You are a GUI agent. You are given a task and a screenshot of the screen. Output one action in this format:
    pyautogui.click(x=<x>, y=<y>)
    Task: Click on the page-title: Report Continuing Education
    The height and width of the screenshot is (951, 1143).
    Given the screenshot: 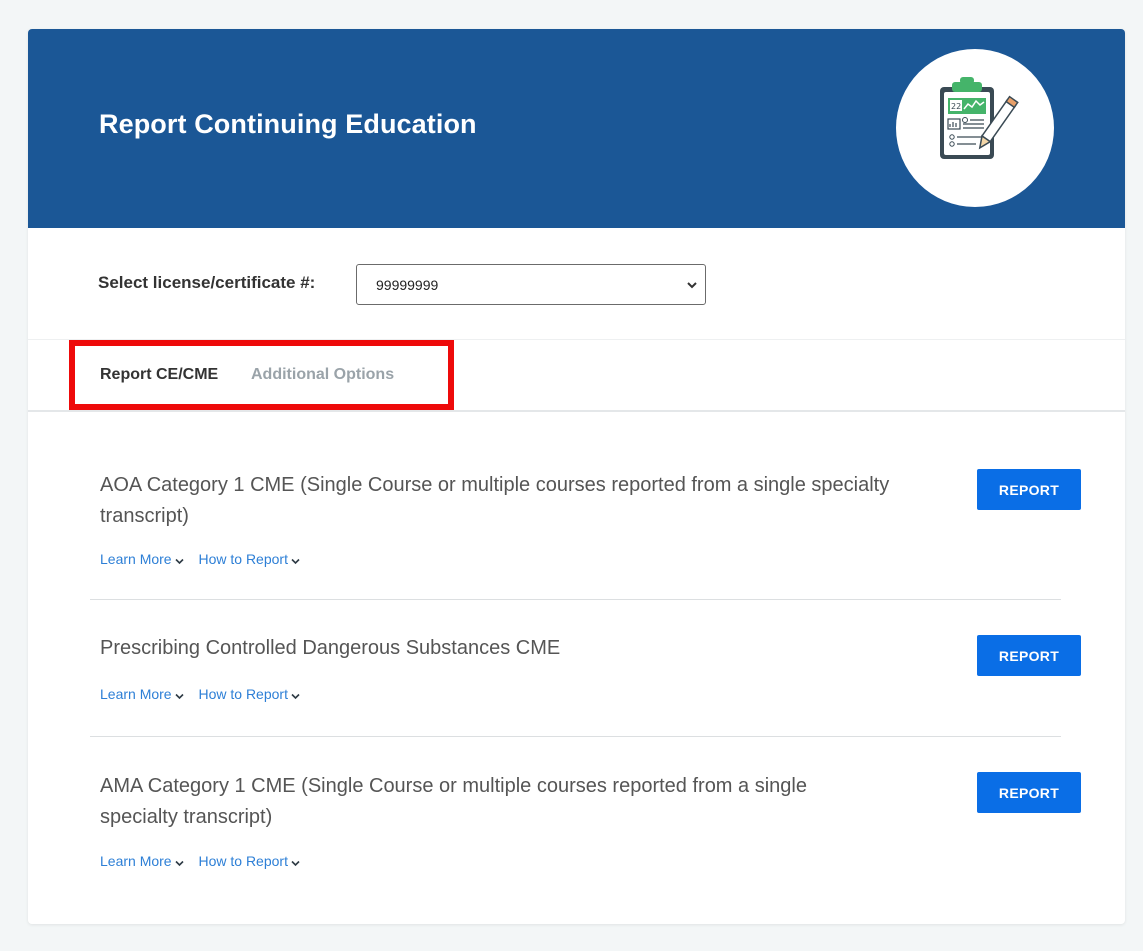 What is the action you would take?
    pyautogui.click(x=288, y=124)
    